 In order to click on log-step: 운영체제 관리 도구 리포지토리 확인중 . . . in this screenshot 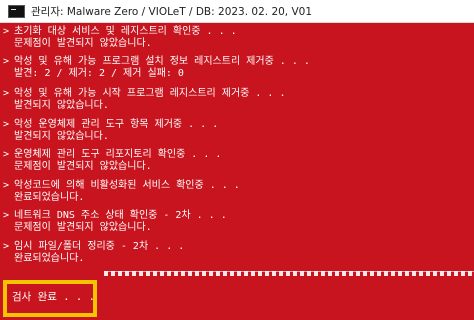, I will do `click(118, 154)`.